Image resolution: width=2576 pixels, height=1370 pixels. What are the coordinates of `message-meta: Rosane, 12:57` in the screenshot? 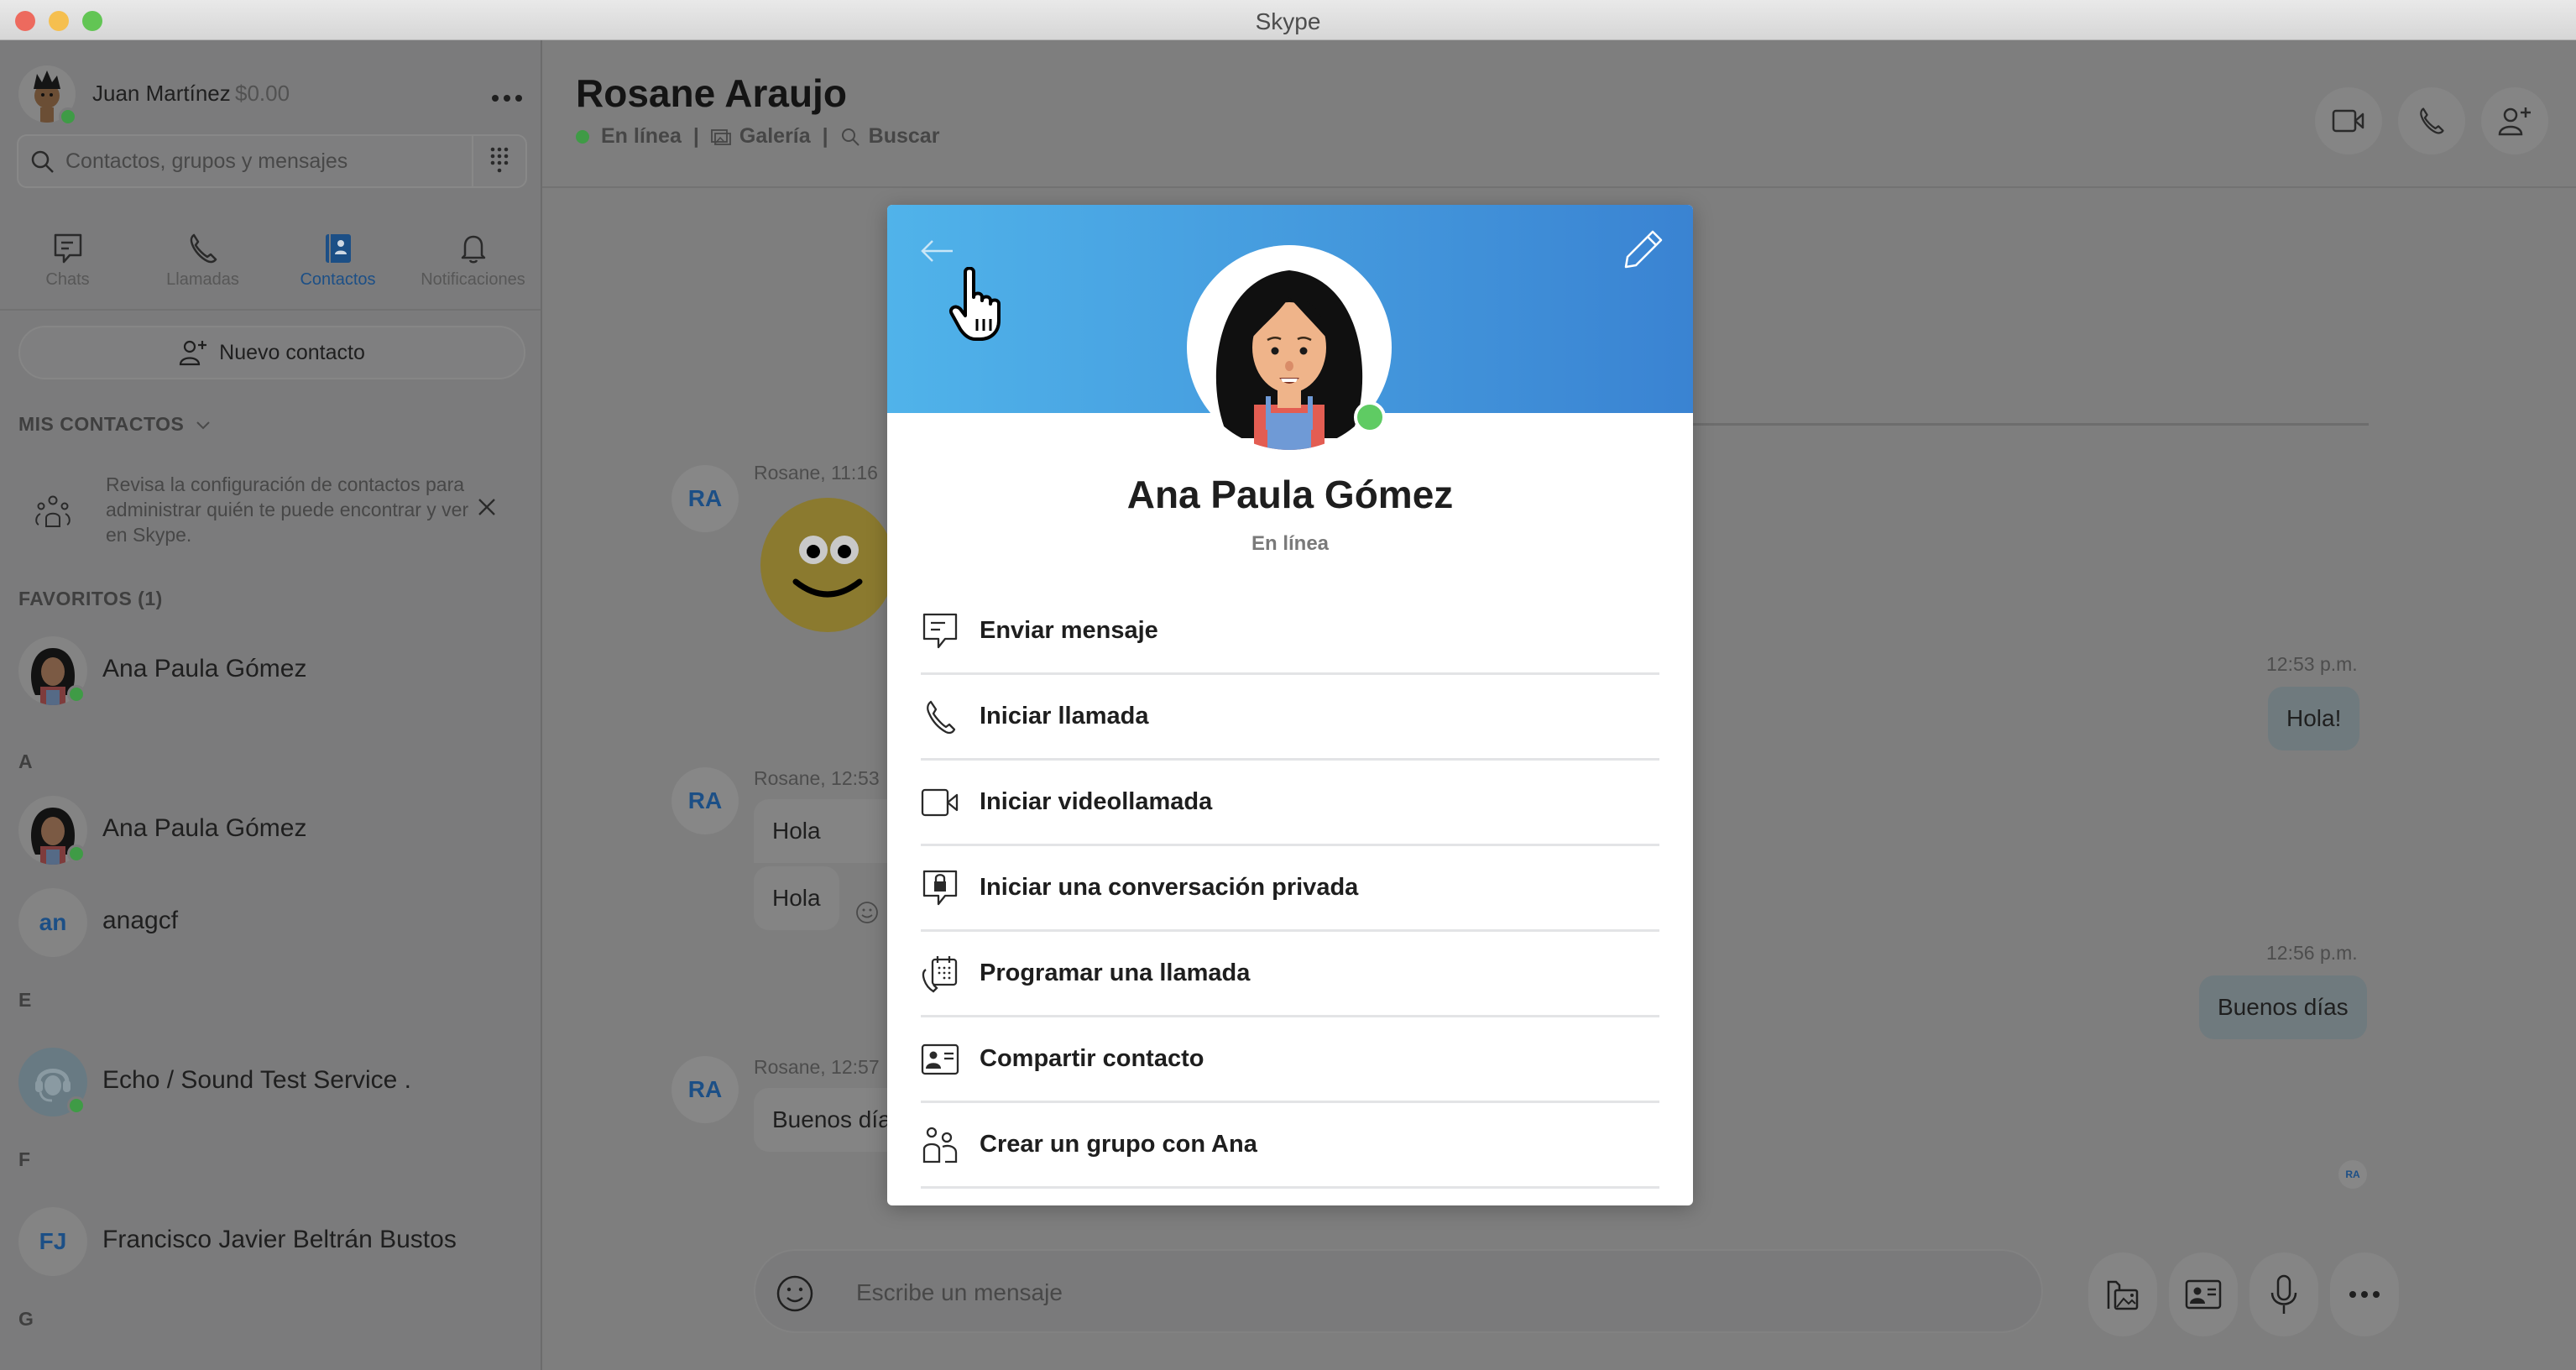 It's located at (817, 1067).